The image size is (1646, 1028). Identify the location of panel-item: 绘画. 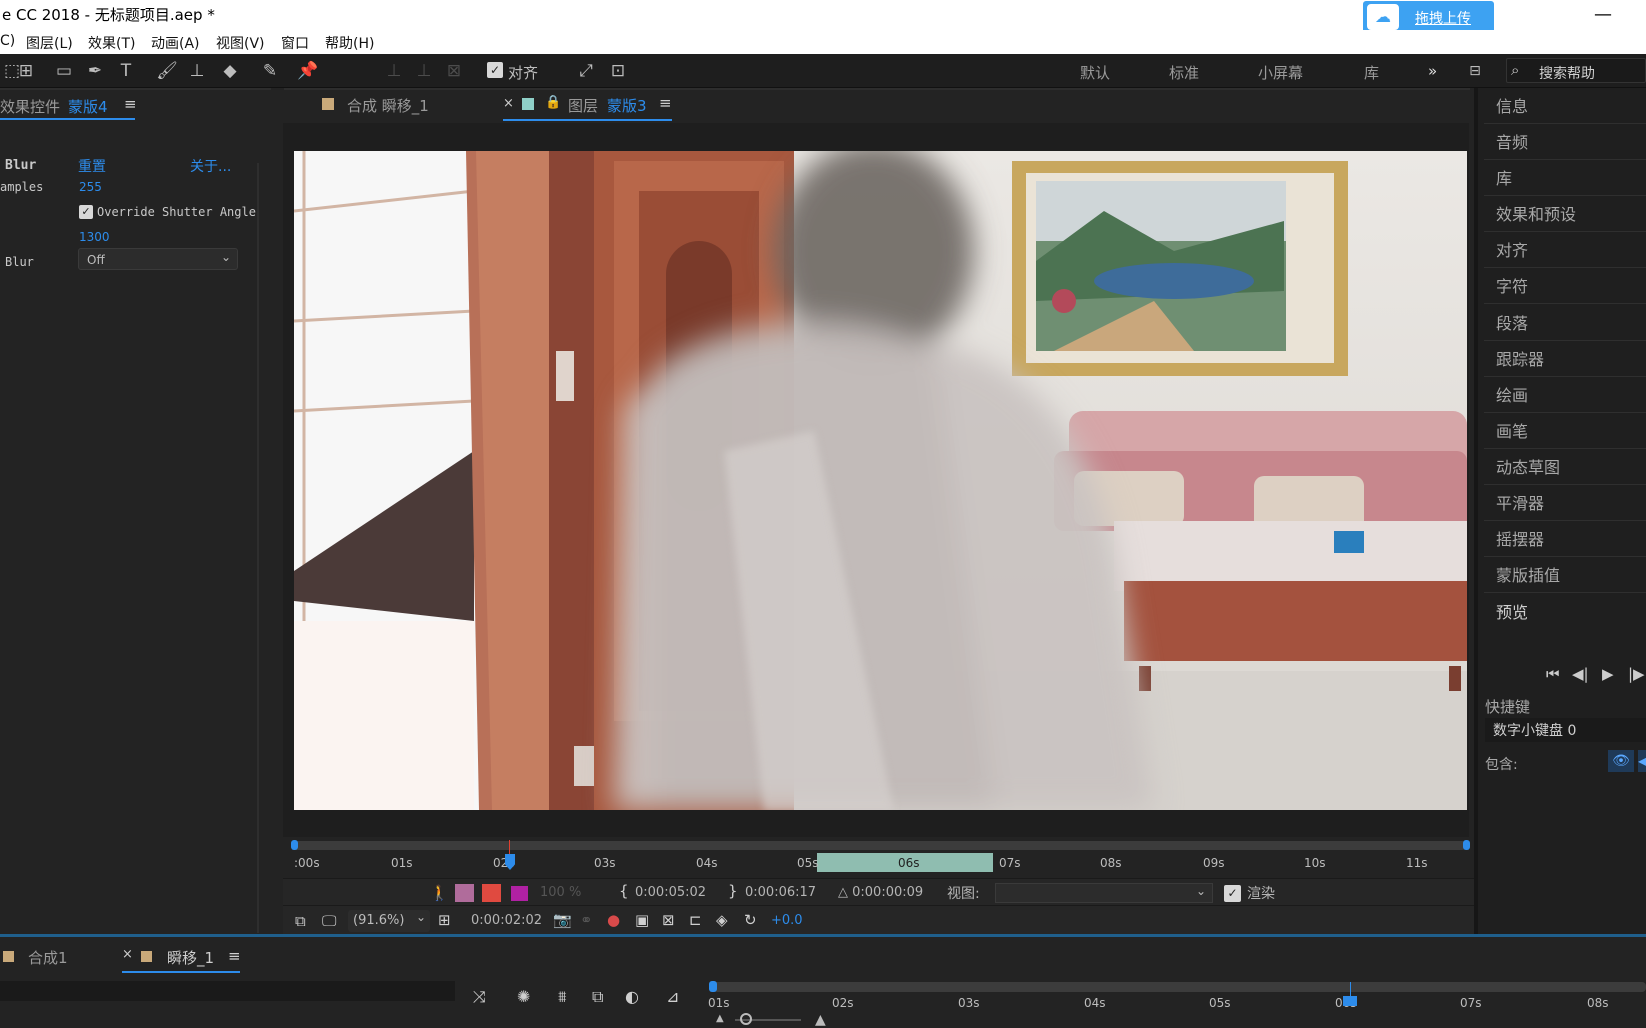
(1512, 394).